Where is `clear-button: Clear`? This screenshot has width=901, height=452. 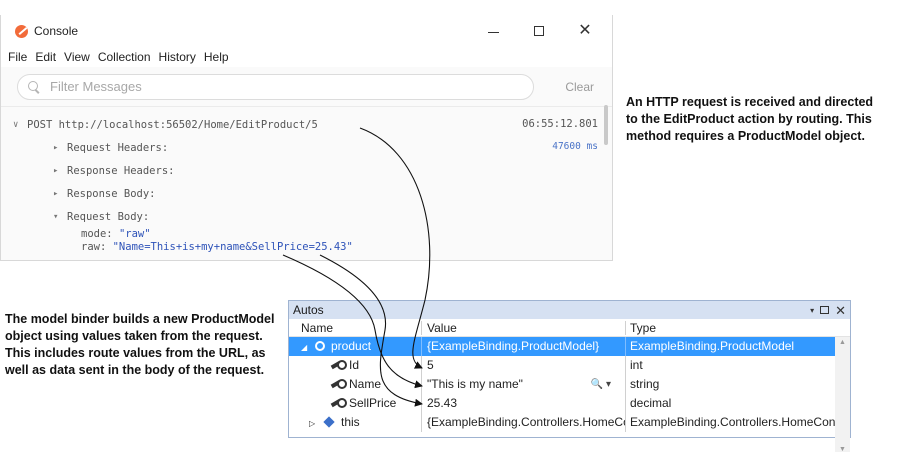
clear-button: Clear is located at coordinates (564, 87).